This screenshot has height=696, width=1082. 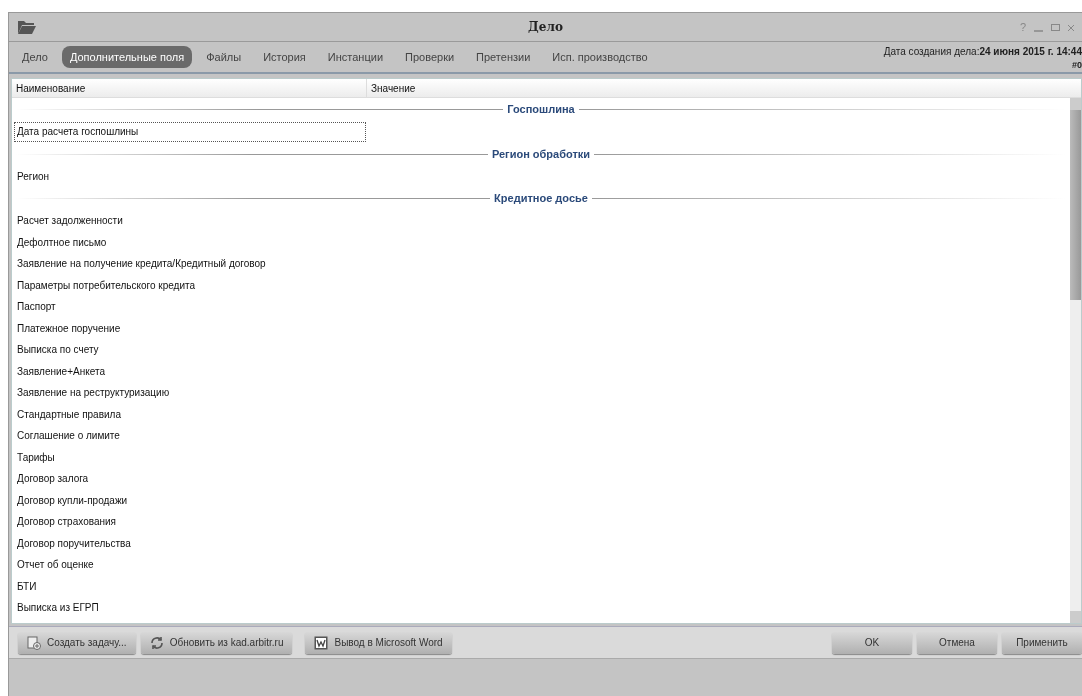 I want to click on tab: Инстанции, so click(x=355, y=57).